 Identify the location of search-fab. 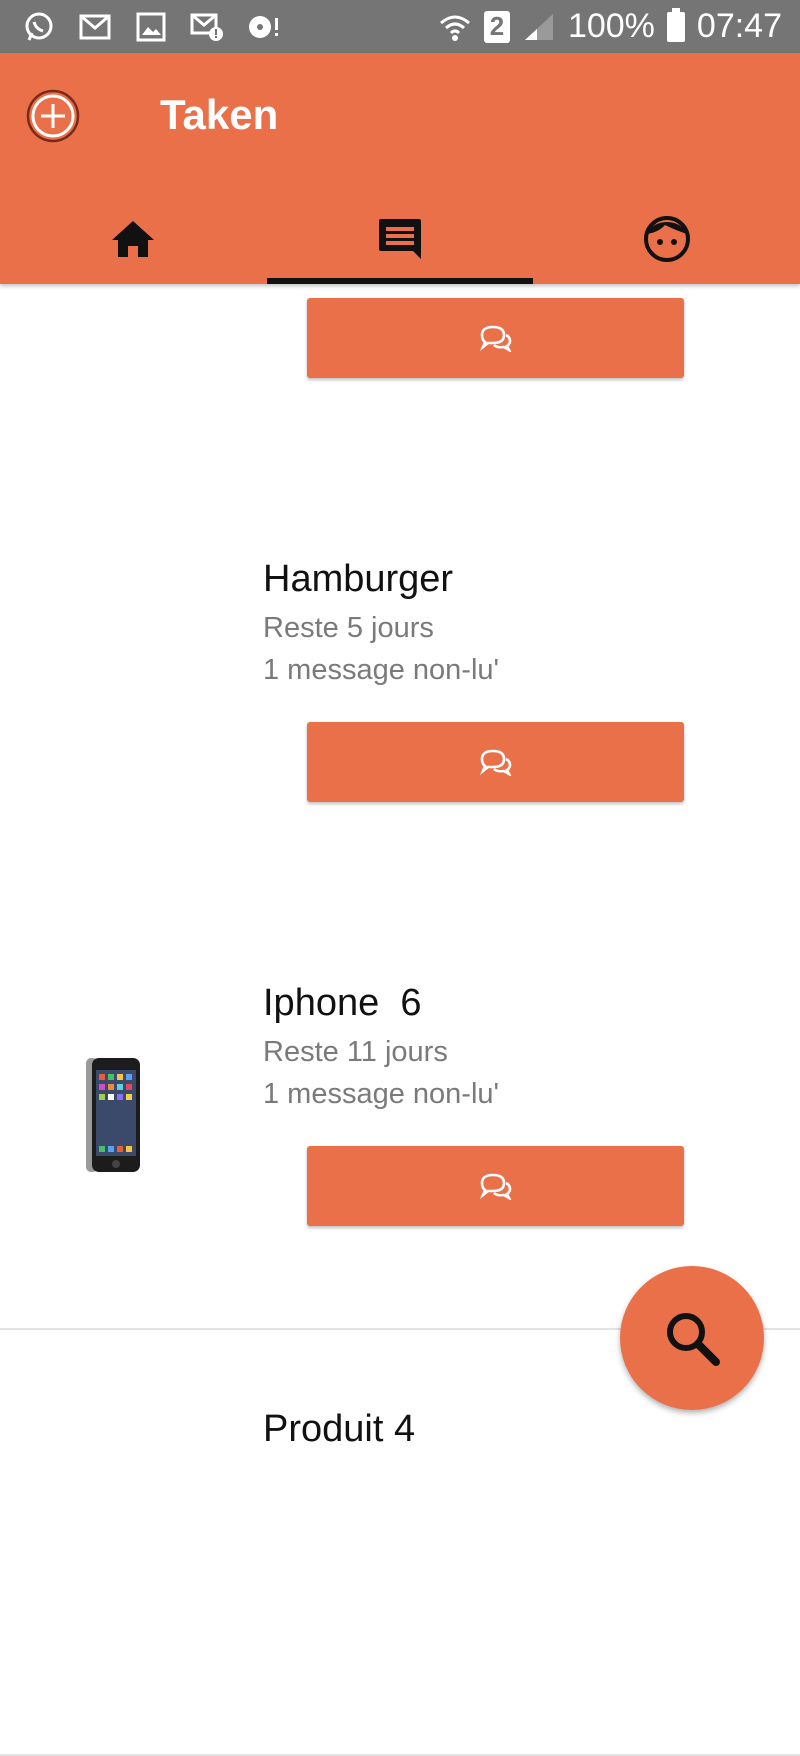
(692, 1338).